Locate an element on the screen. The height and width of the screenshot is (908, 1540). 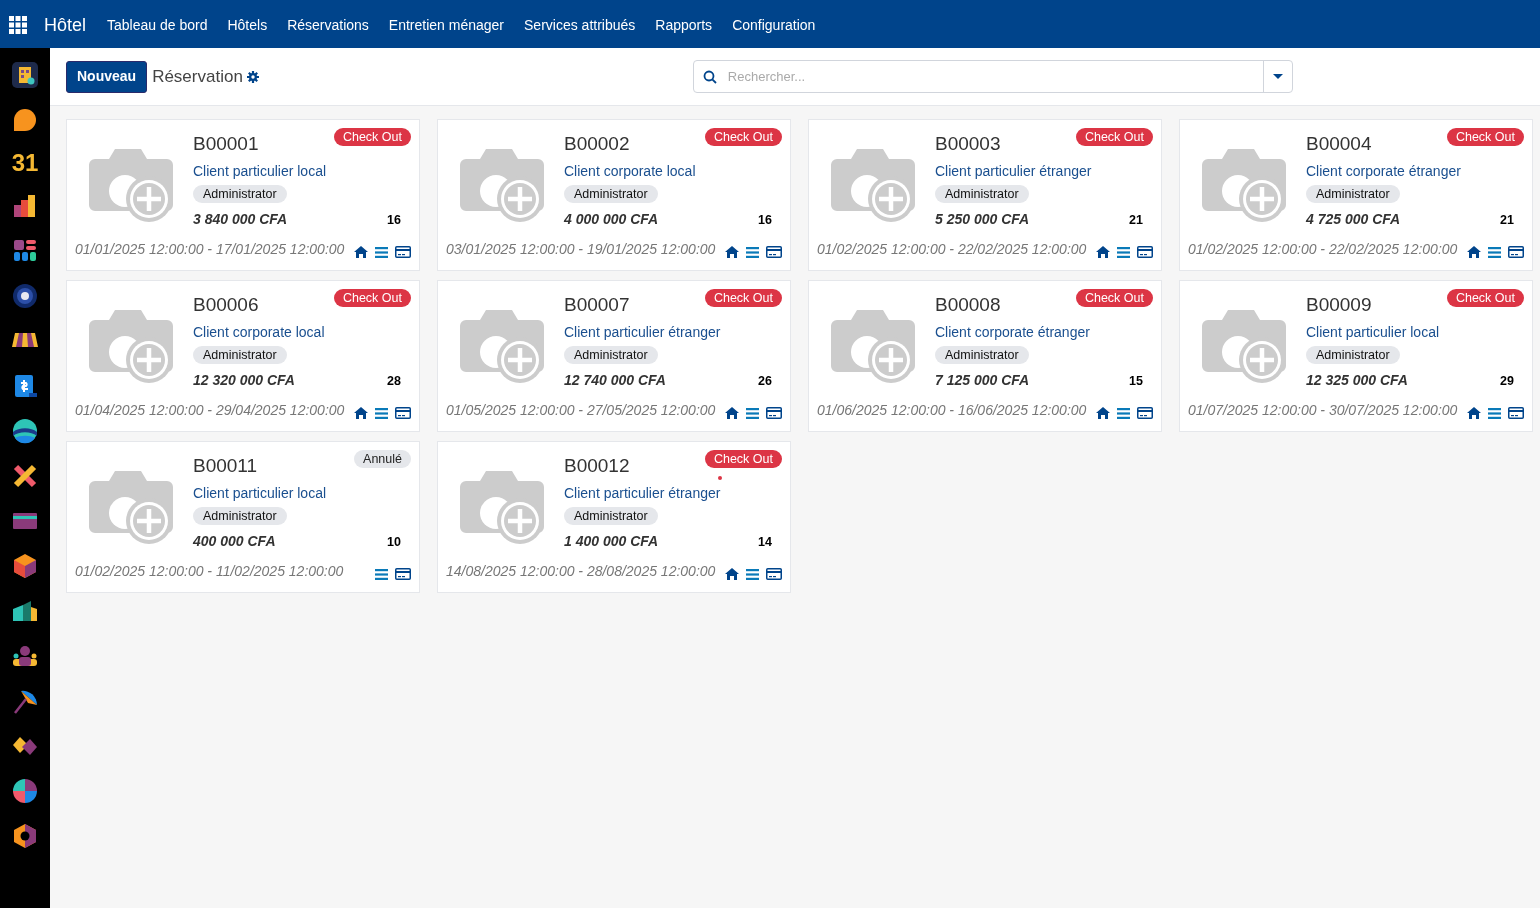
wave-circle-icon is located at coordinates (25, 431).